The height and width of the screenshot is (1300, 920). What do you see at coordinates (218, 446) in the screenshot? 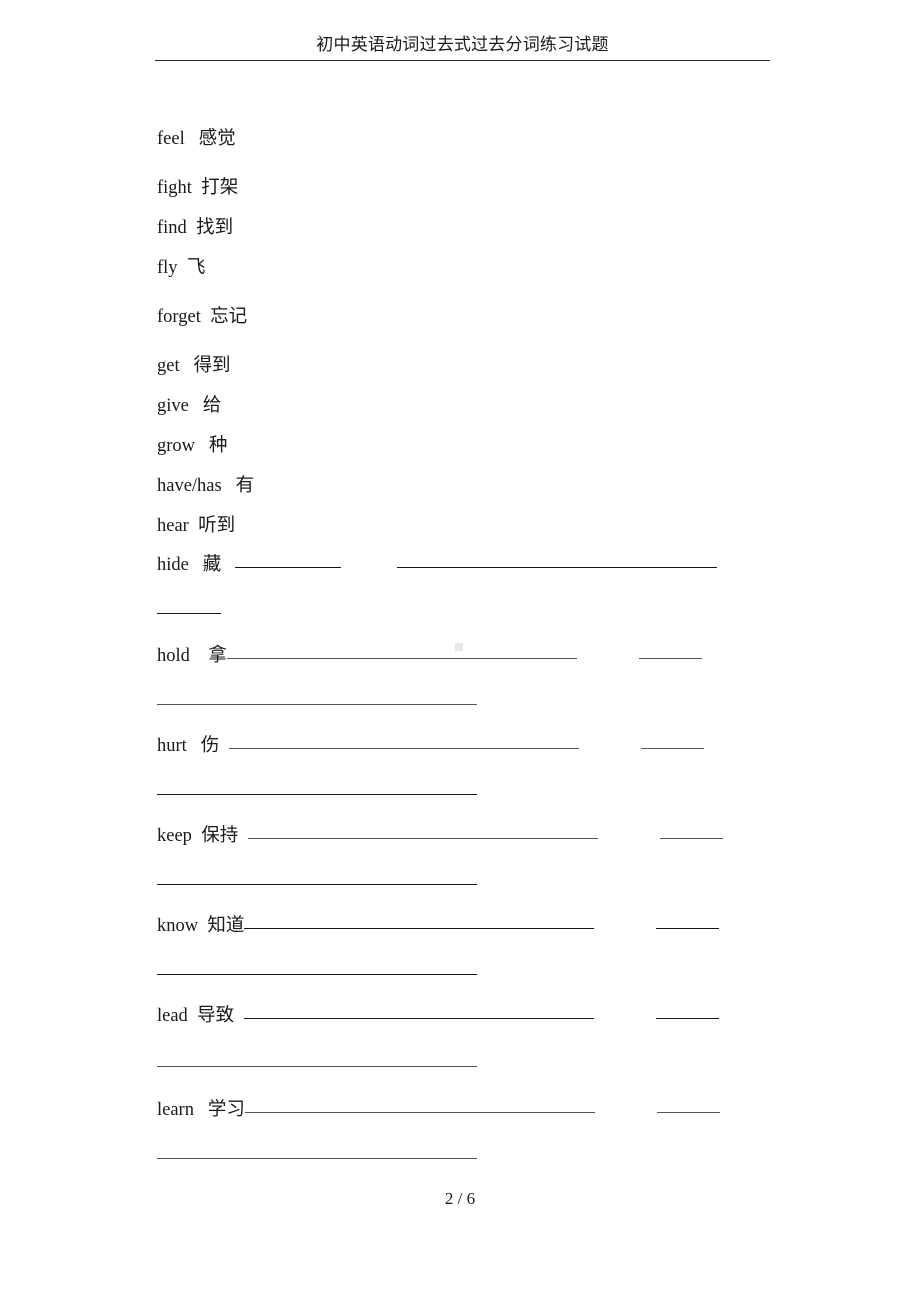
I see `vocab-gloss: 种` at bounding box center [218, 446].